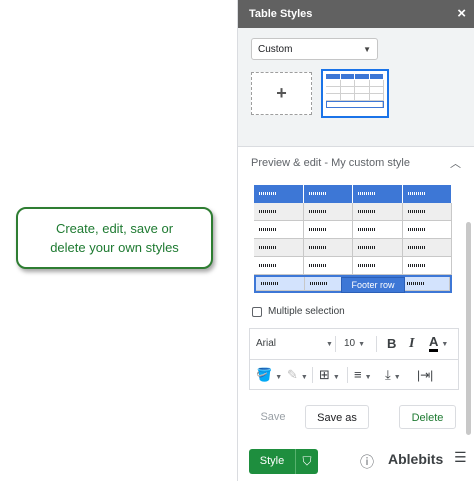 This screenshot has width=474, height=481. Describe the element at coordinates (275, 49) in the screenshot. I see `style-category-value: Custom` at that location.